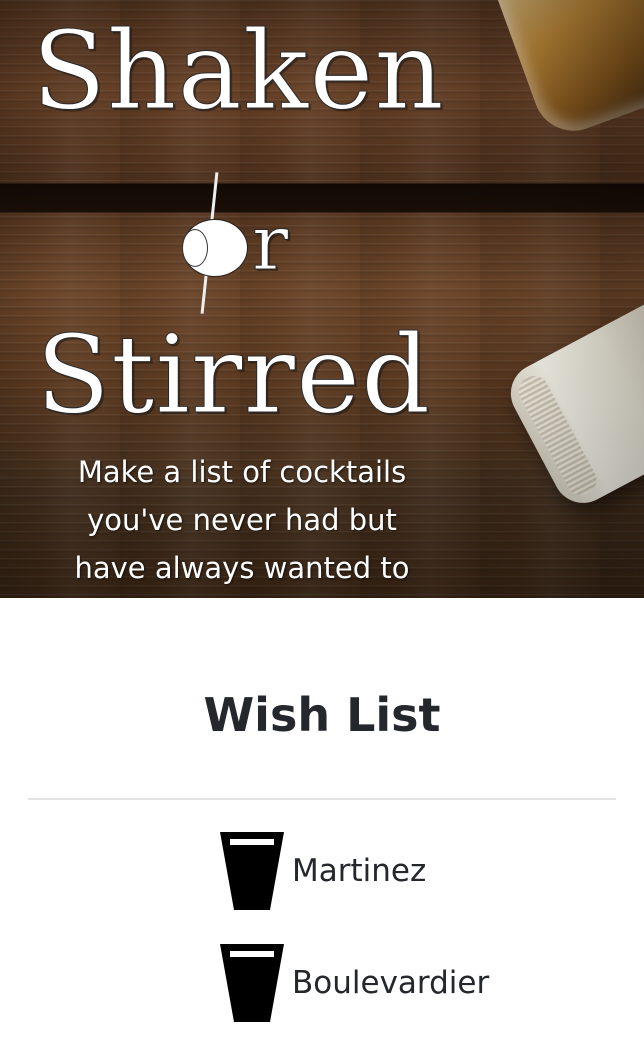  I want to click on wishlist-item-martinez: Martinez, so click(322, 871).